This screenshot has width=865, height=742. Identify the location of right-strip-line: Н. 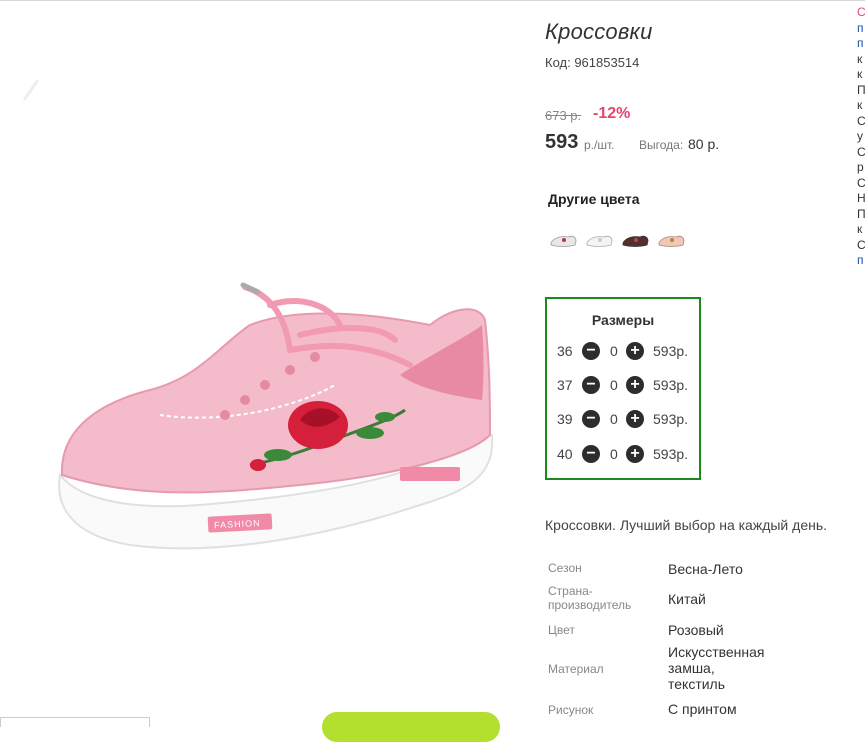
(861, 198).